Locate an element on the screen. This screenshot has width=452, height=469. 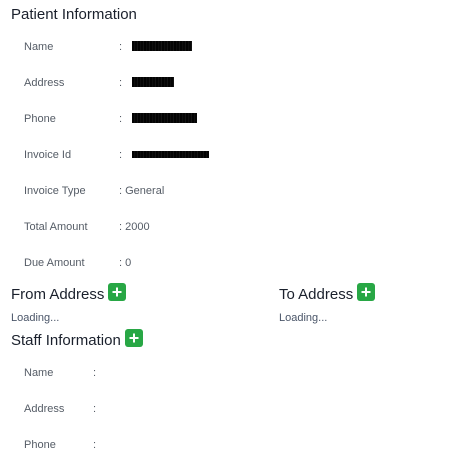
patient-total-amount-label: Total Amount is located at coordinates (56, 227).